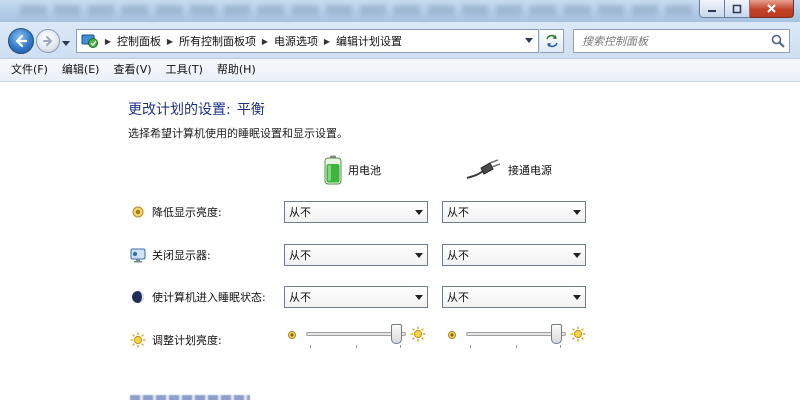  What do you see at coordinates (138, 340) in the screenshot?
I see `sun-icon` at bounding box center [138, 340].